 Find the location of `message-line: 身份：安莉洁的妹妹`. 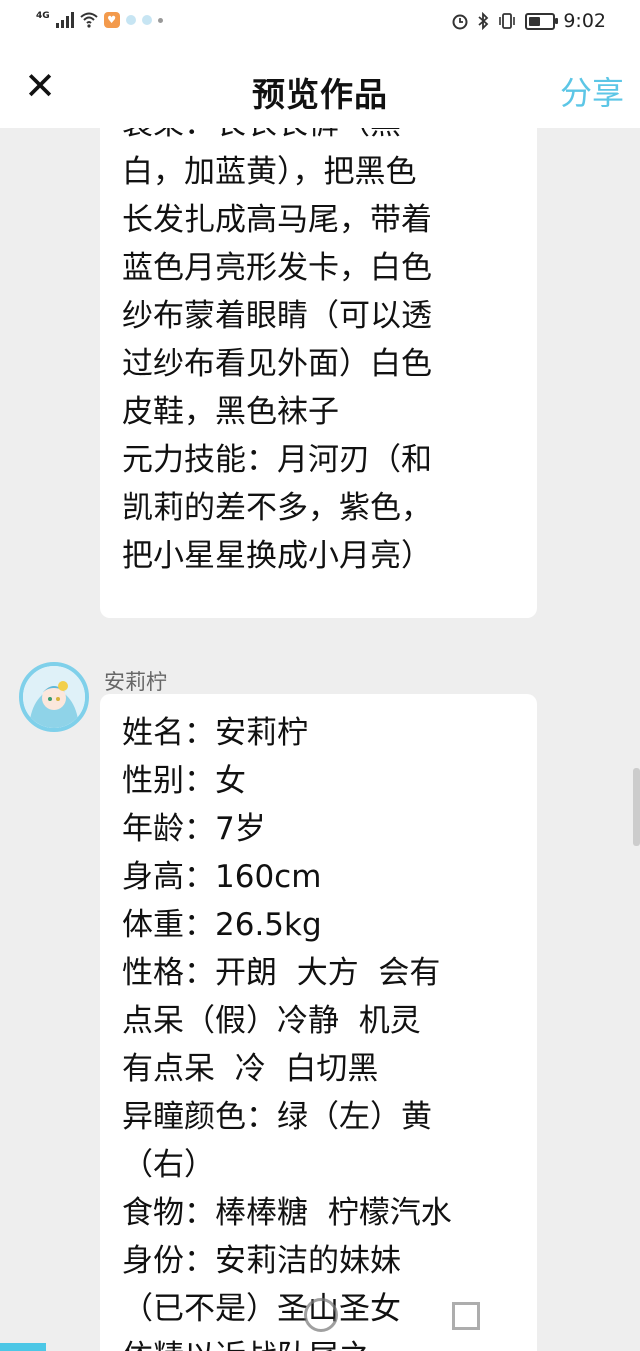

message-line: 身份：安莉洁的妹妹 is located at coordinates (261, 1261).